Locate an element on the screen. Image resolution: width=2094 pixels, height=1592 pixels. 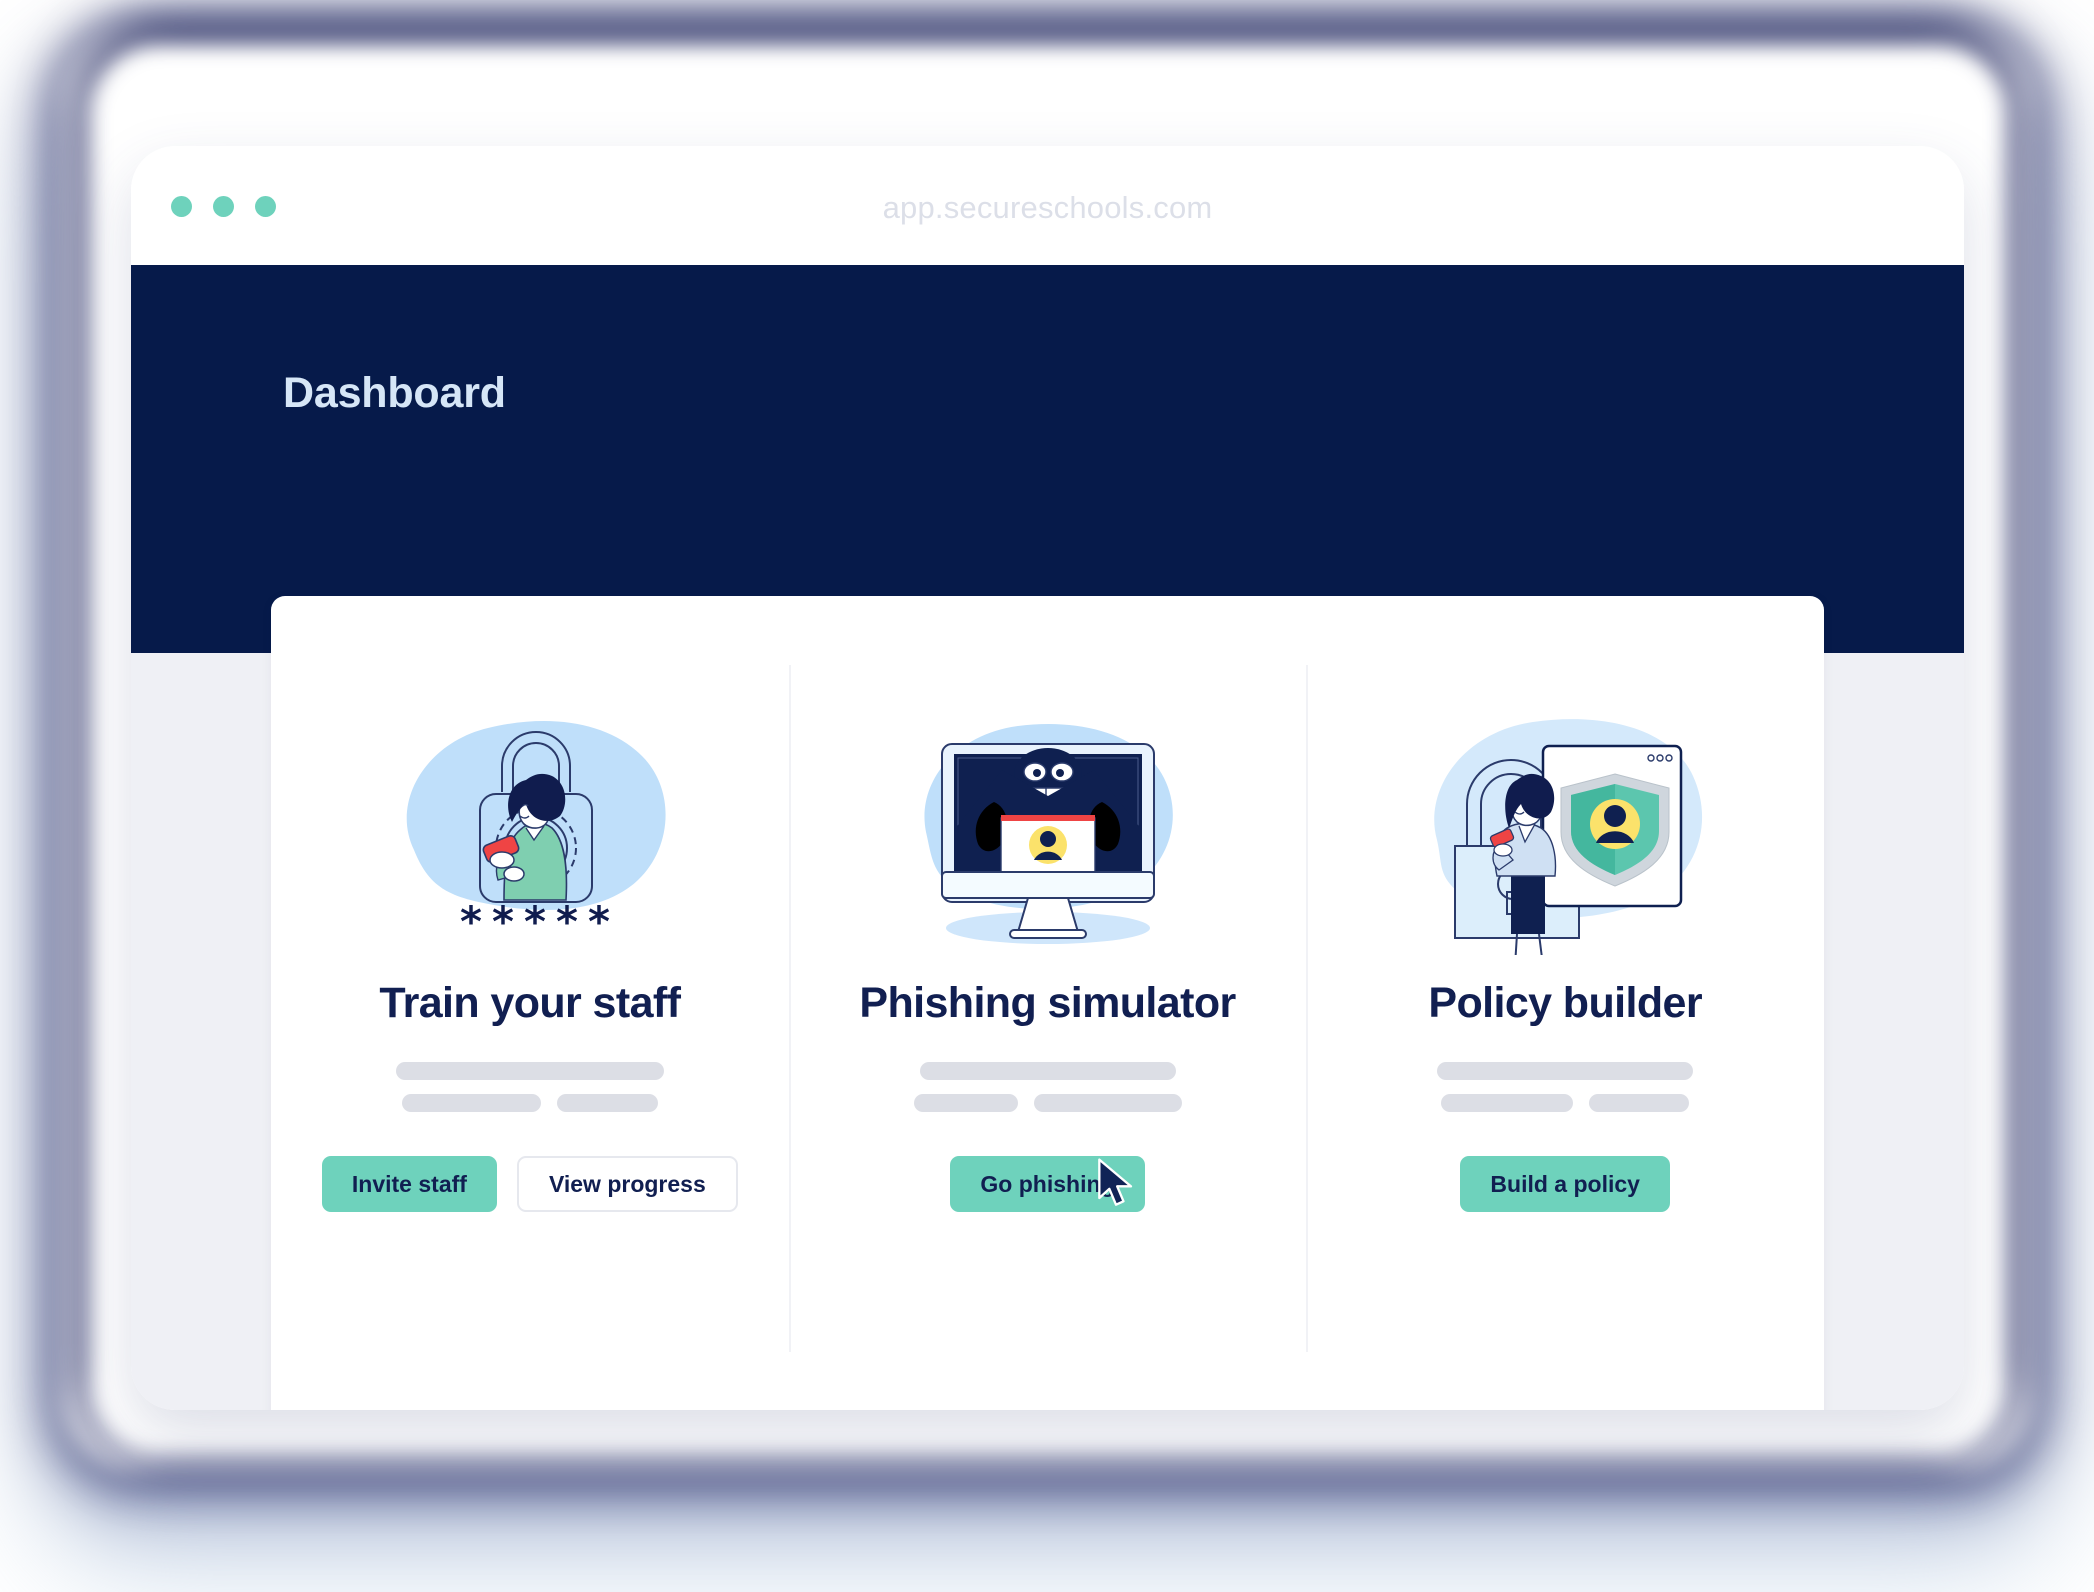
feature-title: Phishing simulator is located at coordinates (1047, 1003).